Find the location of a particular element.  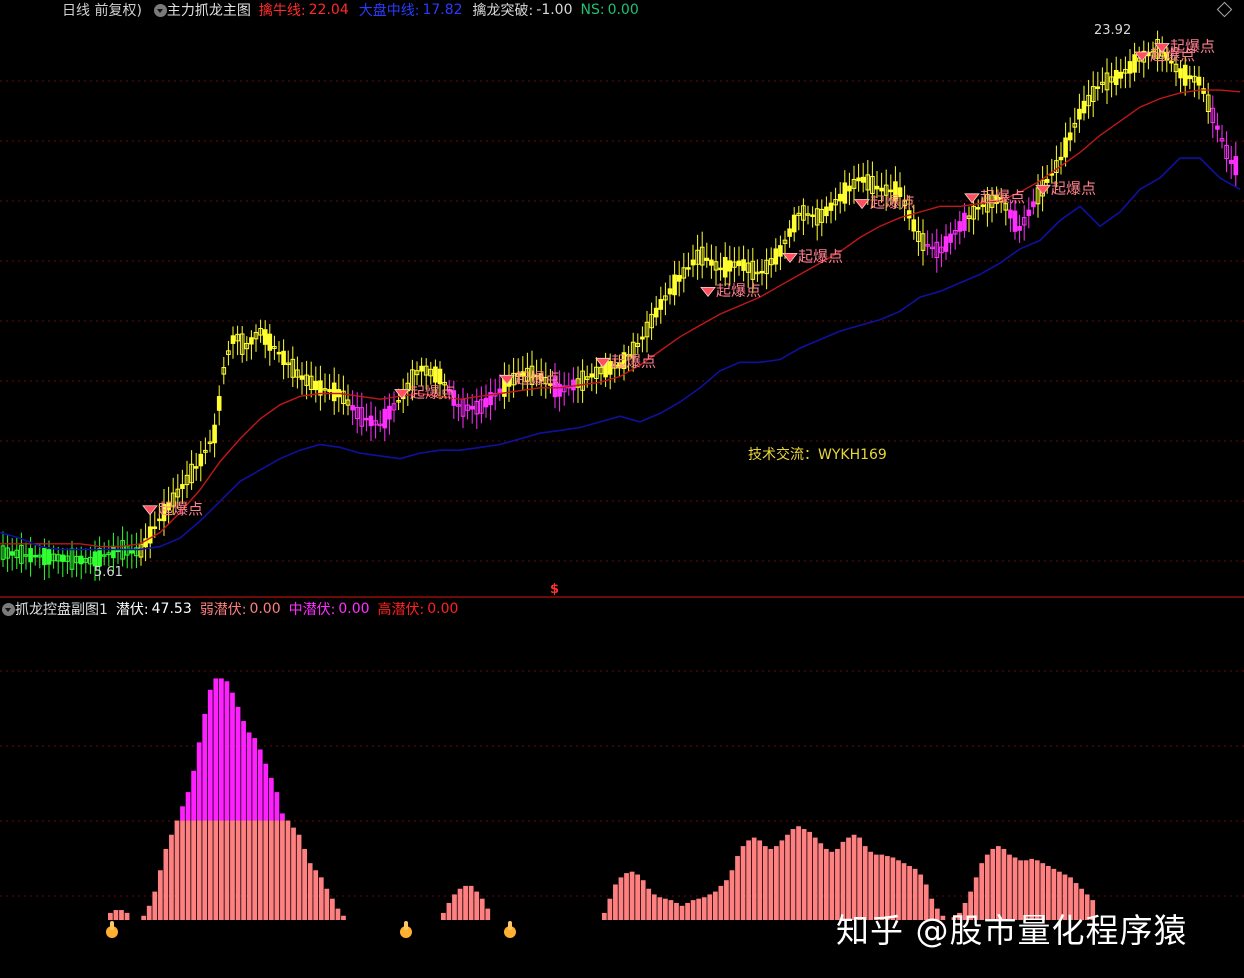

main-indicator-name: 主力抓龙主图 is located at coordinates (209, 10).